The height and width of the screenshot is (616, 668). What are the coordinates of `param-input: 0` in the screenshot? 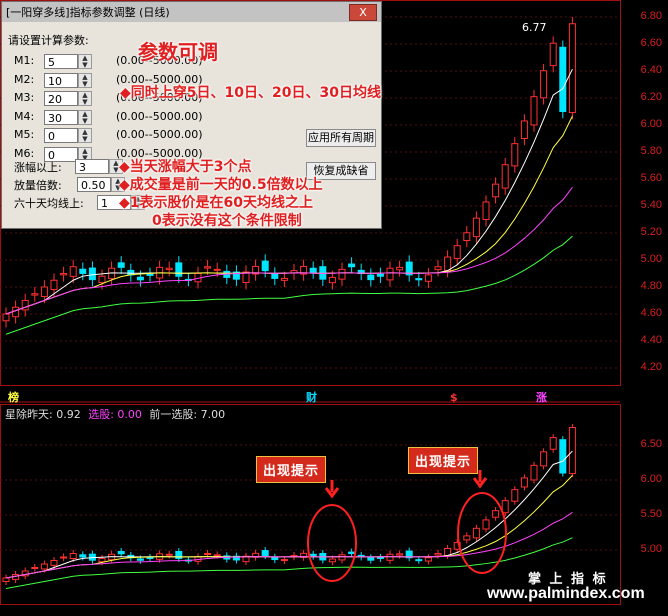 It's located at (61, 135).